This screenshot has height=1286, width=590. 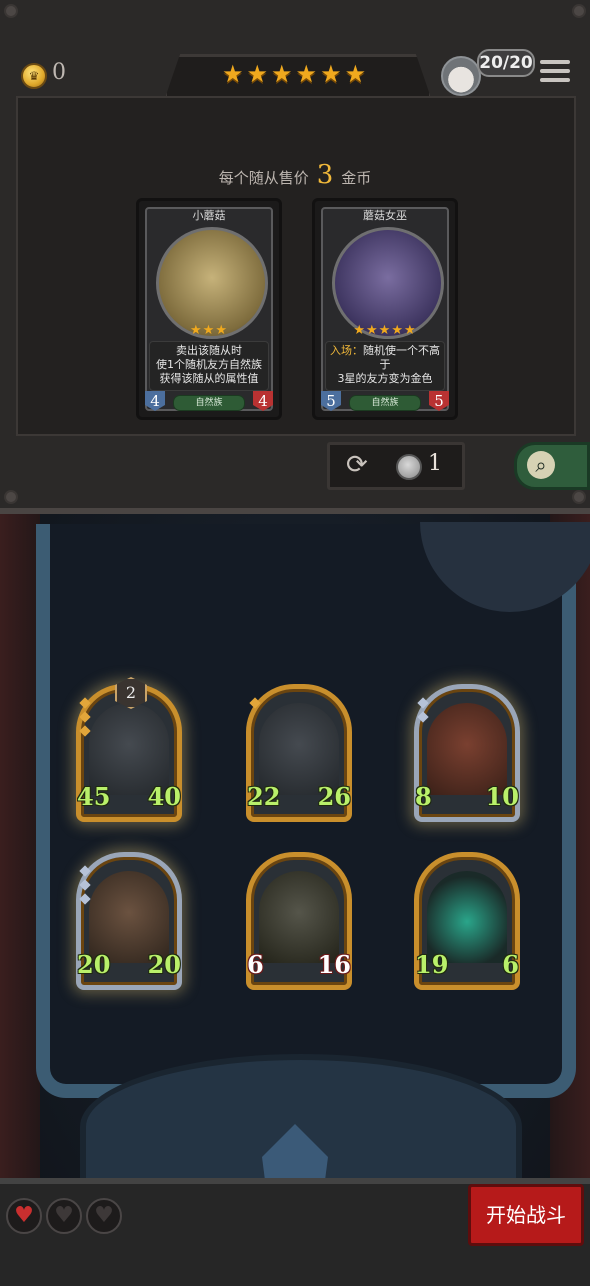 I want to click on refresh-icon: ⟳, so click(x=357, y=465).